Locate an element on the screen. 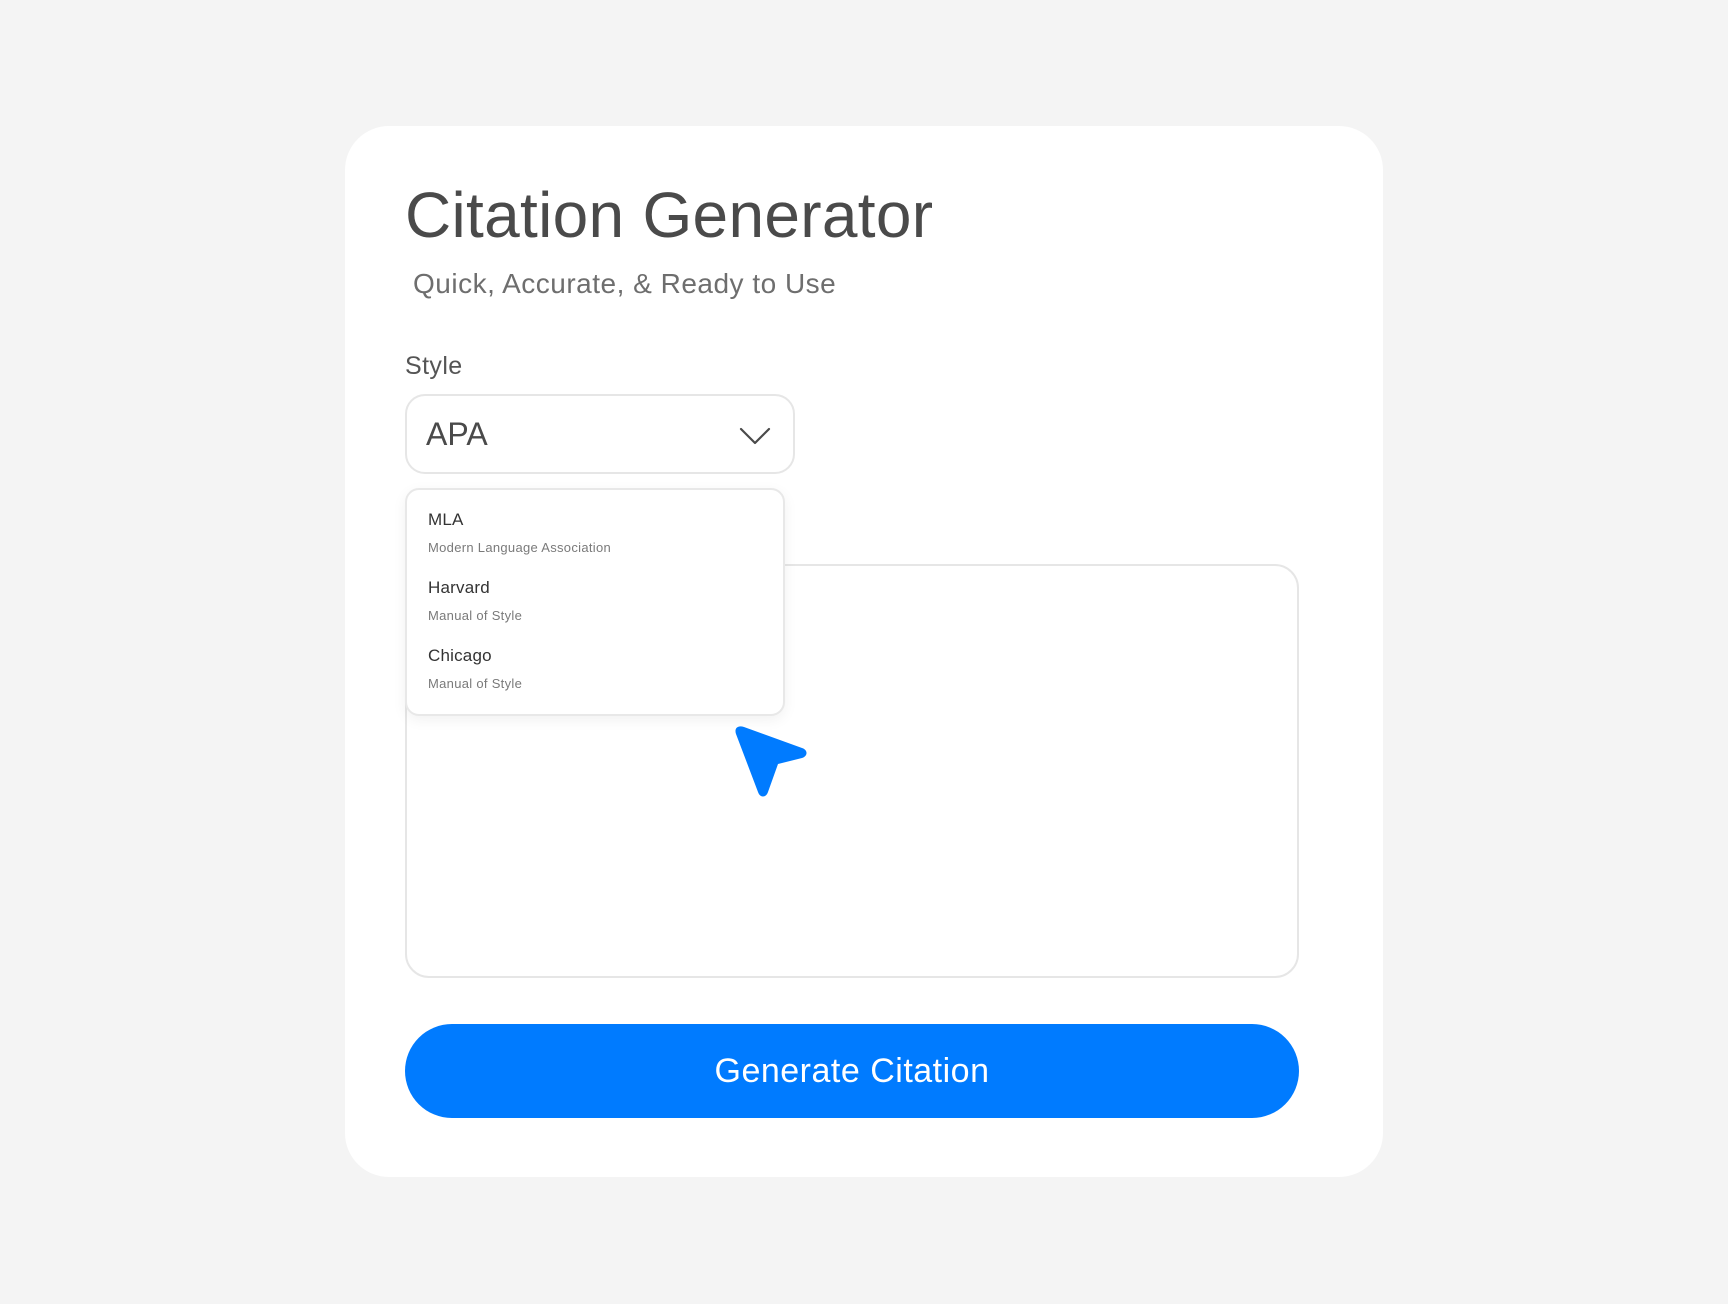 The image size is (1728, 1304). generate-citation-button: Generate Citation is located at coordinates (852, 1071).